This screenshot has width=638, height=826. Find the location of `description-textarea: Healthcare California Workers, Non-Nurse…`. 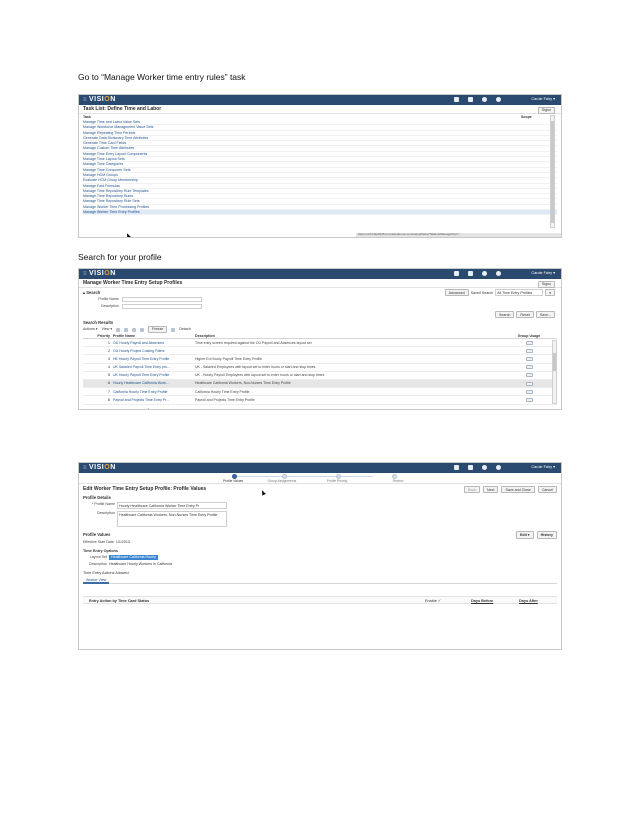

description-textarea: Healthcare California Workers, Non-Nurse… is located at coordinates (172, 519).